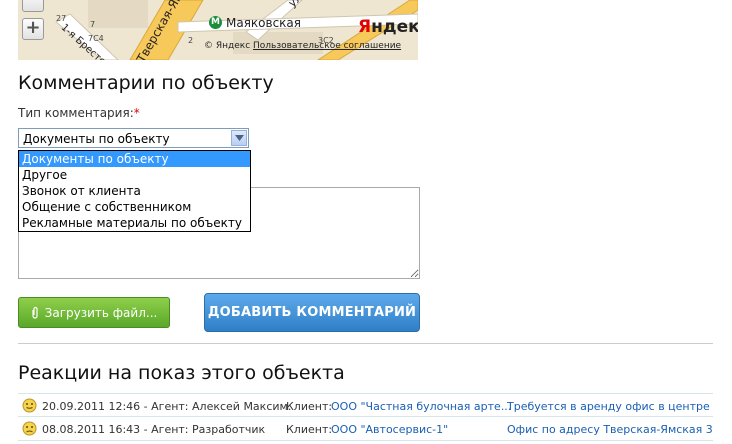 The height and width of the screenshot is (444, 732). Describe the element at coordinates (146, 83) in the screenshot. I see `comments-title: Комментарии по объекту` at that location.